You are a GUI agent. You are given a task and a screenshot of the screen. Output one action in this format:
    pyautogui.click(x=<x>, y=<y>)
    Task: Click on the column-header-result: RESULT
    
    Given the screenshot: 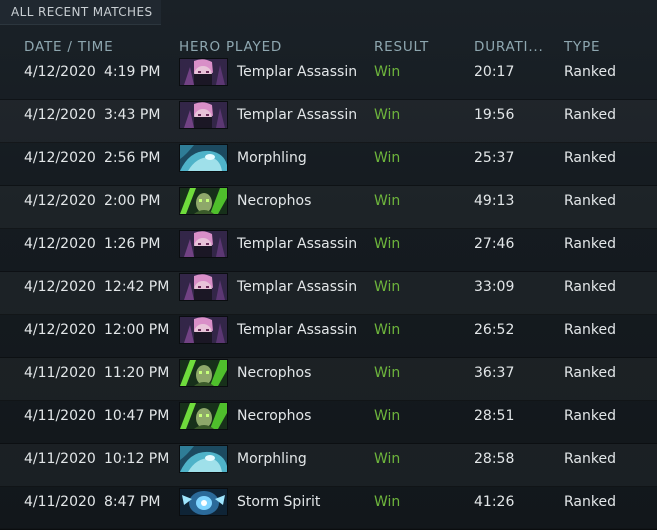 What is the action you would take?
    pyautogui.click(x=401, y=47)
    